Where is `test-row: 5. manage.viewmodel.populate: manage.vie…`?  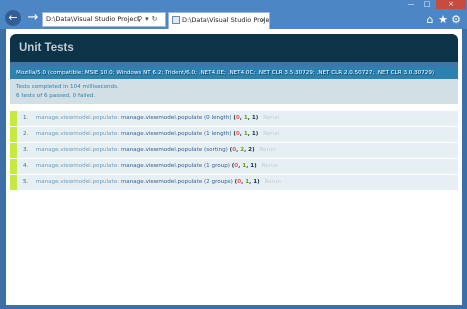
test-row: 5. manage.viewmodel.populate: manage.vie… is located at coordinates (234, 182).